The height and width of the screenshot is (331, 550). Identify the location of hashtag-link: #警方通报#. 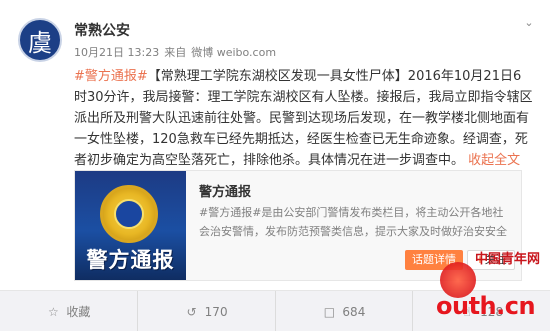
(111, 76).